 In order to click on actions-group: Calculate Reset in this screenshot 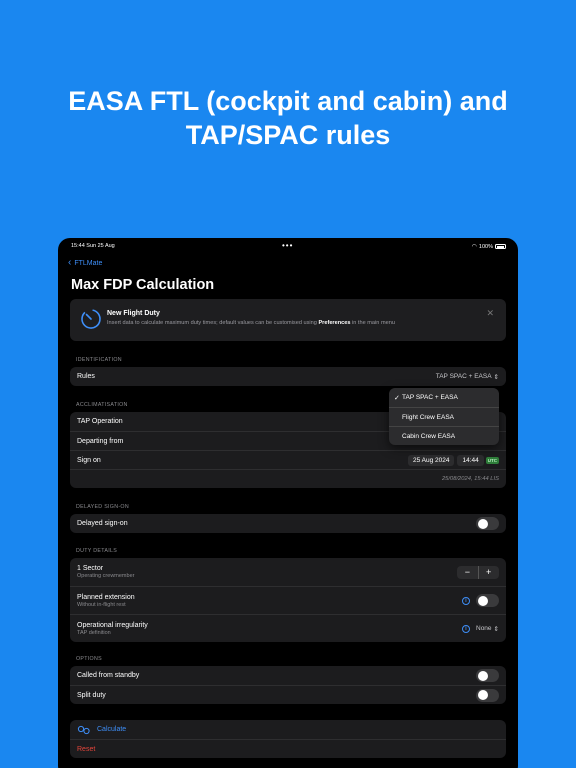, I will do `click(288, 739)`.